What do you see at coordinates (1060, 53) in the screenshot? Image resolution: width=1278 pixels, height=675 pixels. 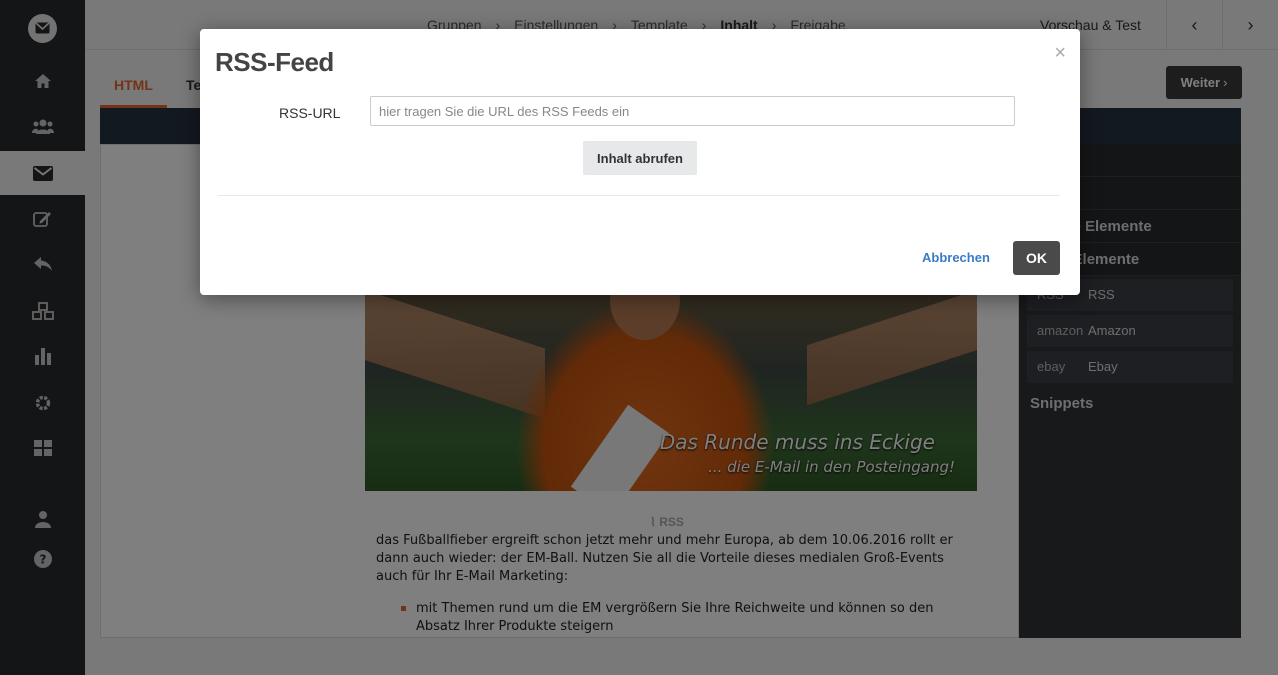 I see `close-icon: ×` at bounding box center [1060, 53].